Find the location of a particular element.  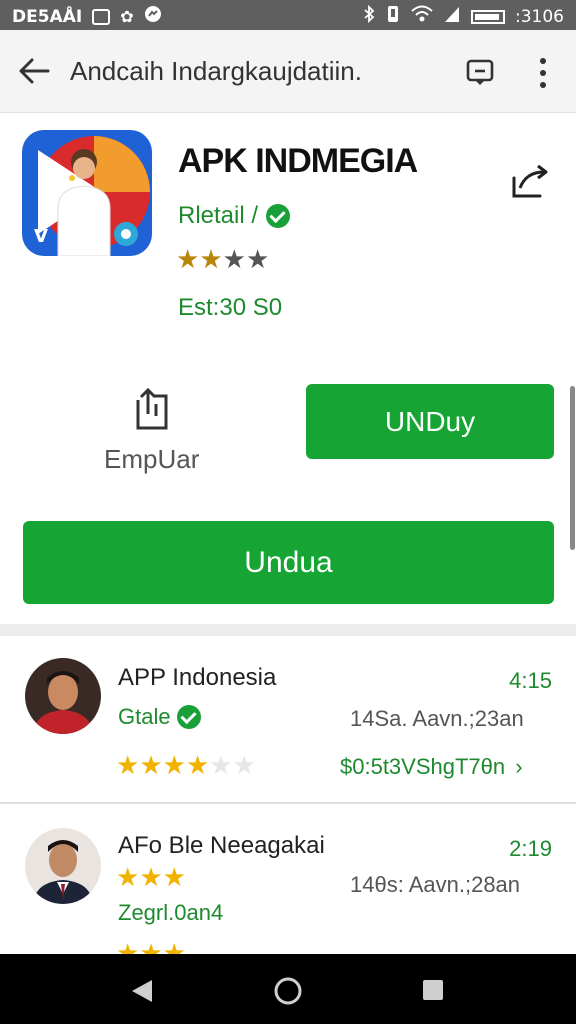

list-item-developer: Zegrl.0an4 is located at coordinates (171, 912).